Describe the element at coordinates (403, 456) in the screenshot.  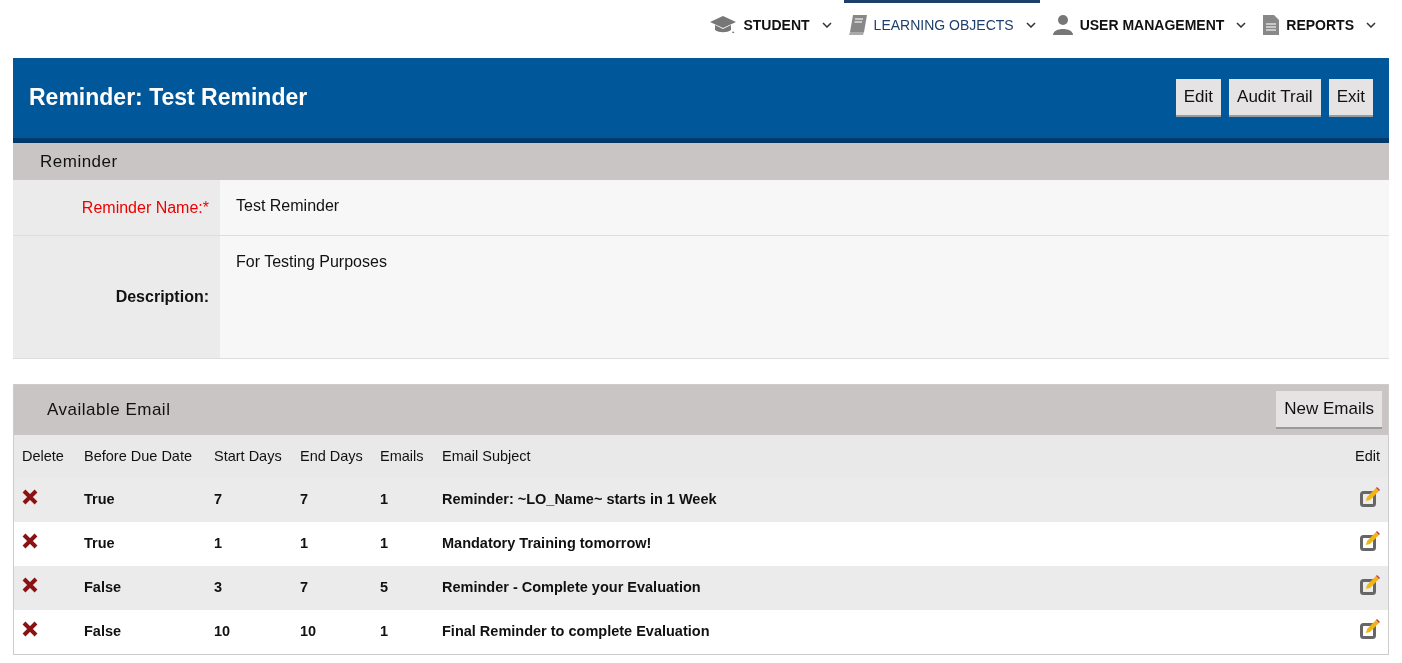
I see `column-header: Emails` at that location.